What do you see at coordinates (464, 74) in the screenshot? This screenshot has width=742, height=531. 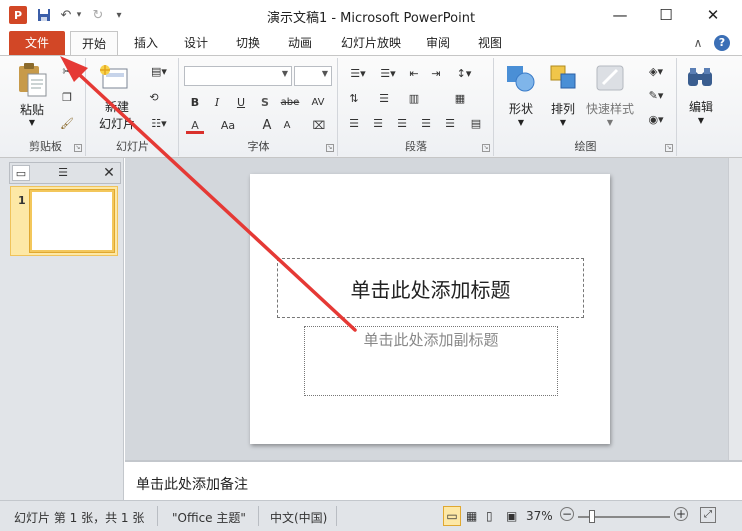 I see `line-spacing-icon: ↕▾` at bounding box center [464, 74].